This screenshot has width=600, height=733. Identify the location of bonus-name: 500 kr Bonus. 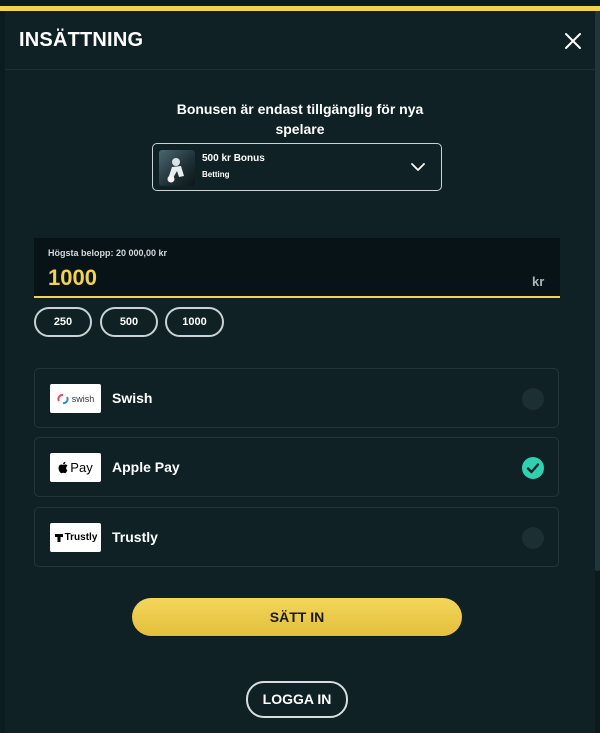
(233, 158).